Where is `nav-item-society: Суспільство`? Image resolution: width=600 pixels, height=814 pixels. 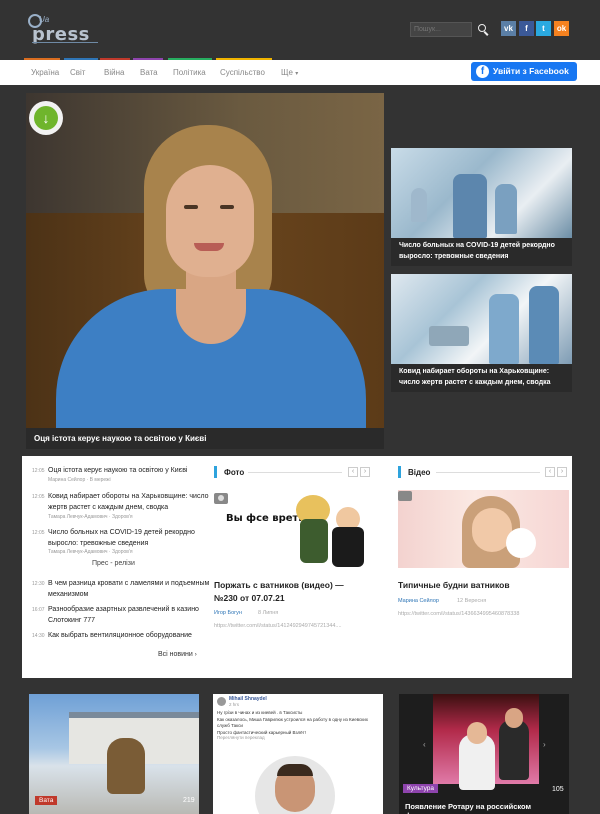
nav-item-society: Суспільство is located at coordinates (242, 72).